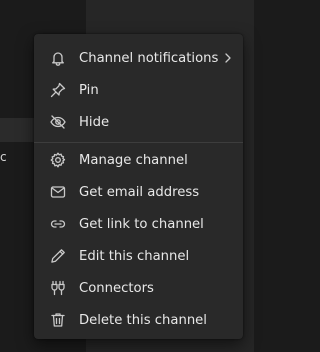  I want to click on menu-divider, so click(138, 142).